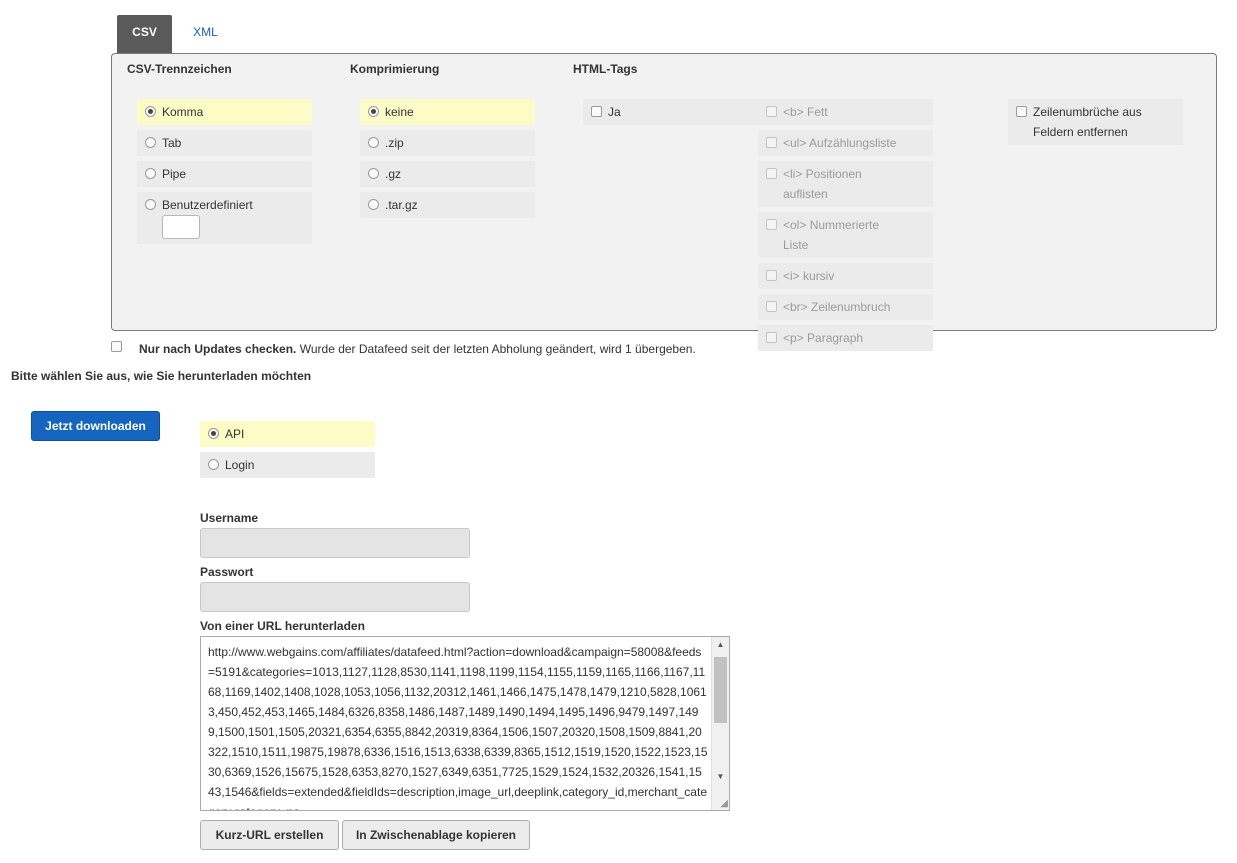 The image size is (1237, 863). I want to click on tab-csv: CSV, so click(144, 34).